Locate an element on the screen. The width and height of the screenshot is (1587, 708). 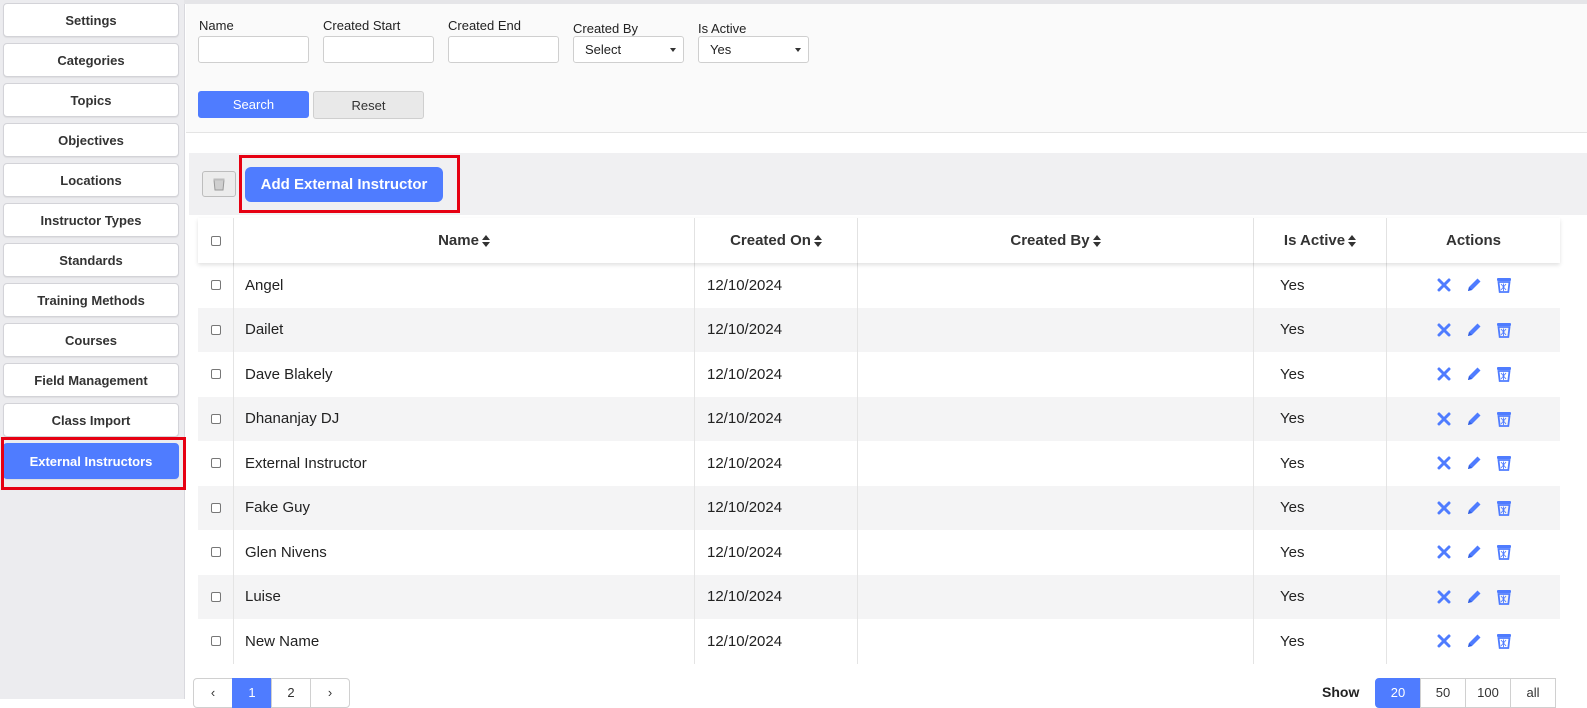
sidebar-item-class-import: Class Import is located at coordinates (91, 420).